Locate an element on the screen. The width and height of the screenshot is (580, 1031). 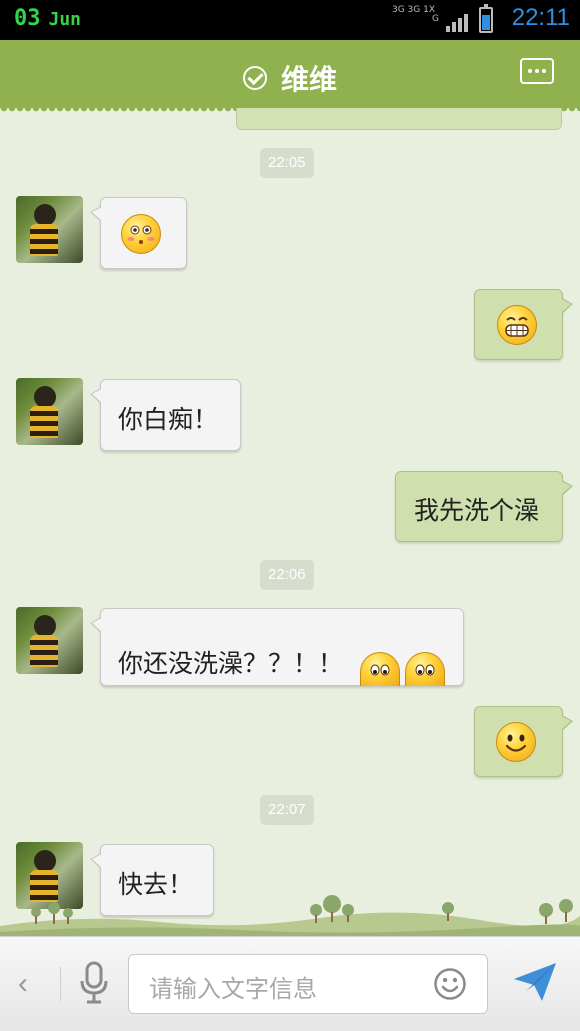
message-input-bar: ‹ 请输入文字信息 is located at coordinates (290, 983).